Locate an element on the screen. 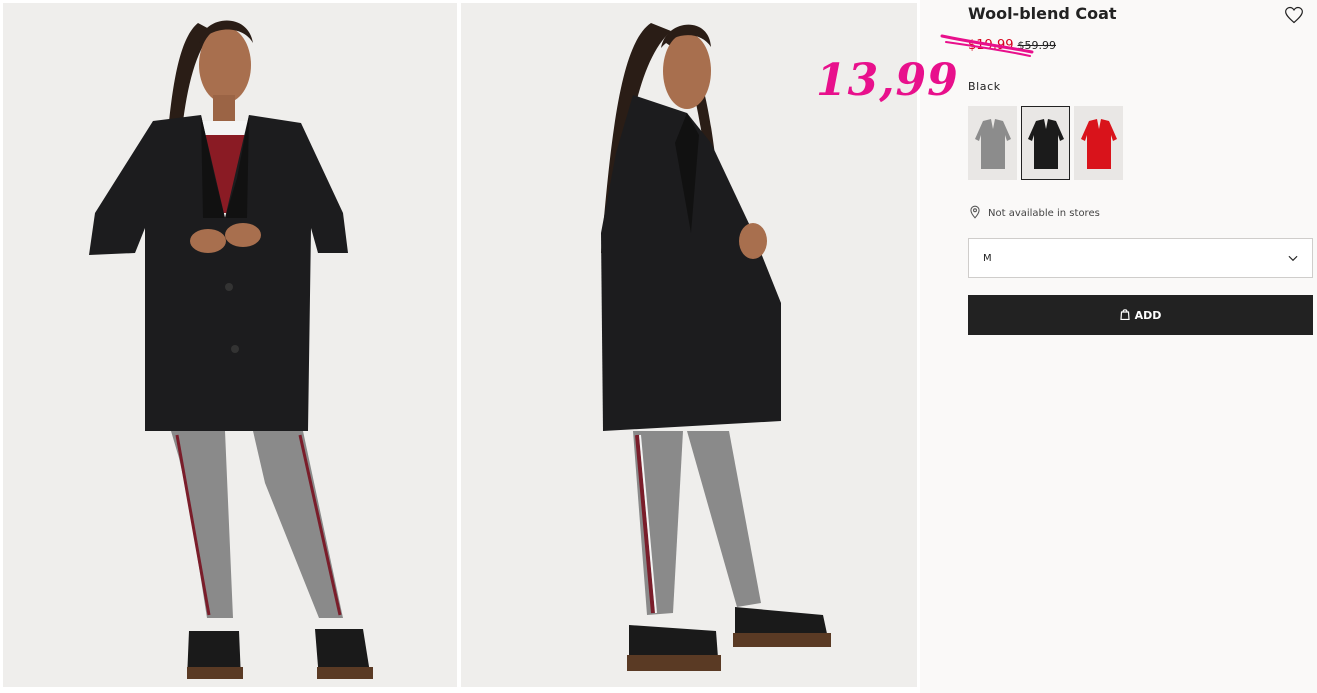  location-pin-icon is located at coordinates (975, 213).